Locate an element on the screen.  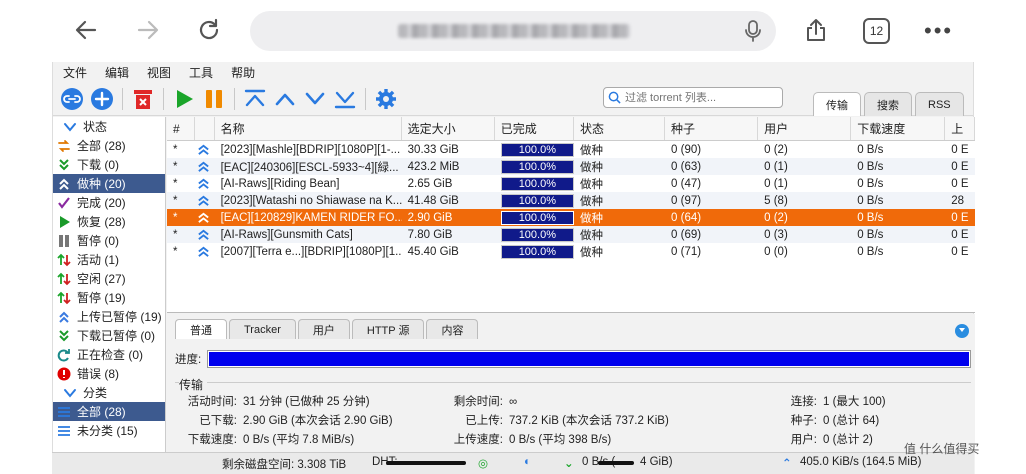
sidebar-status-item: 空闲 (27) is located at coordinates (109, 278).